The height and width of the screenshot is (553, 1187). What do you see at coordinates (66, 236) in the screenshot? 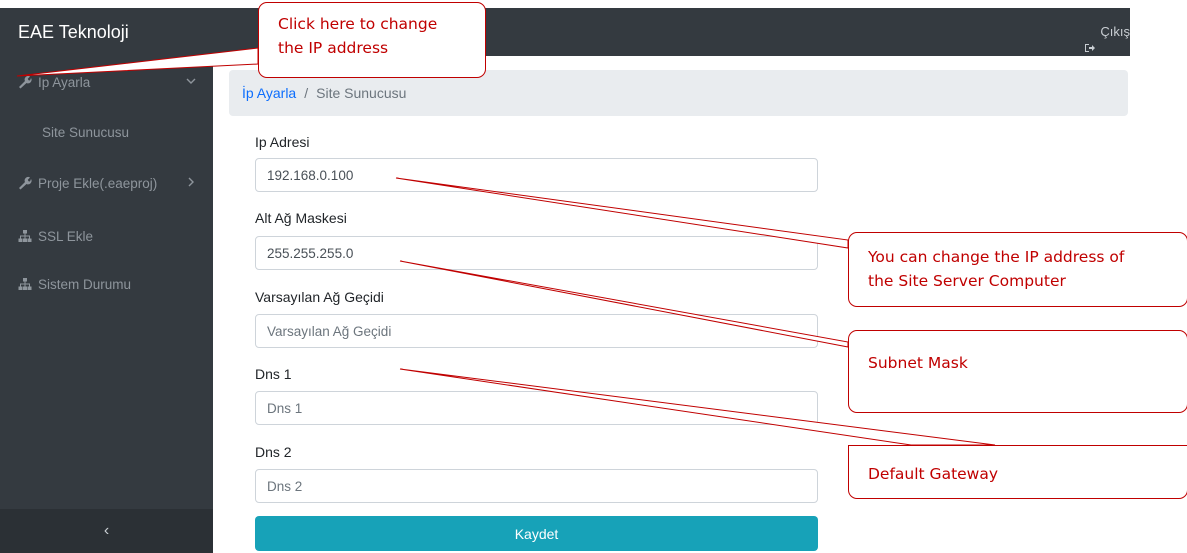
I see `sidebar-item-label: SSL Ekle` at bounding box center [66, 236].